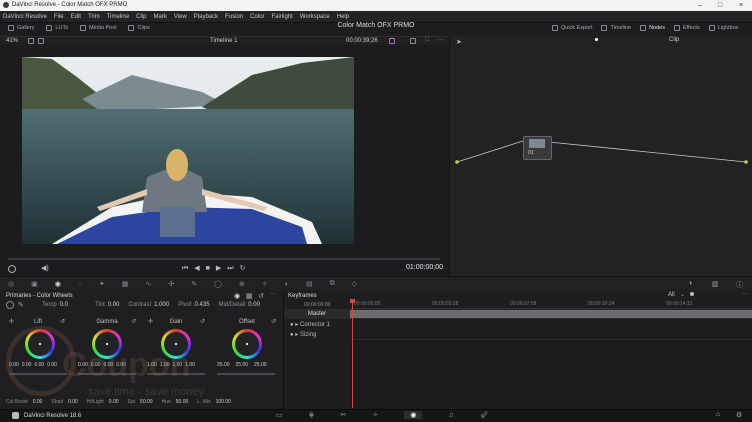 This screenshot has width=752, height=422. I want to click on temp-value: 0.0, so click(64, 305).